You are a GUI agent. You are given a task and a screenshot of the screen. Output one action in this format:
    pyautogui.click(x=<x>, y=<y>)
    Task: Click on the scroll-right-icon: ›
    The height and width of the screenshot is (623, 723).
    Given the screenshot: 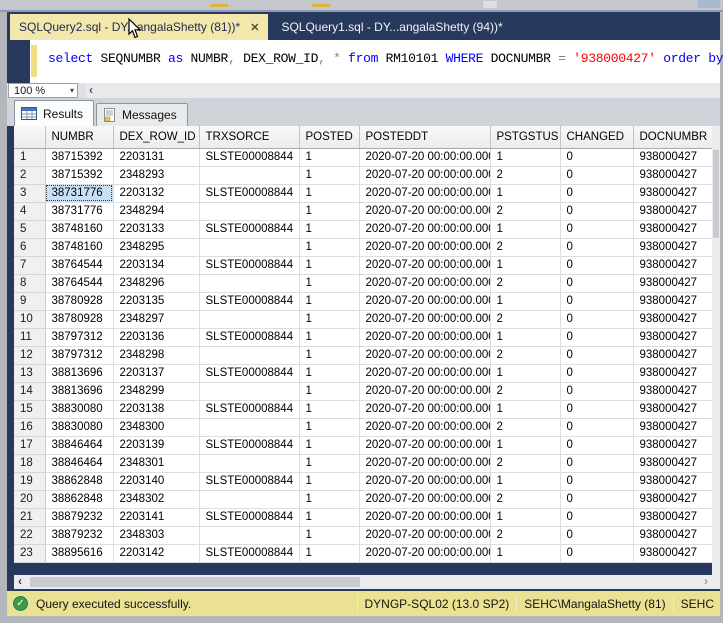 What is the action you would take?
    pyautogui.click(x=706, y=581)
    